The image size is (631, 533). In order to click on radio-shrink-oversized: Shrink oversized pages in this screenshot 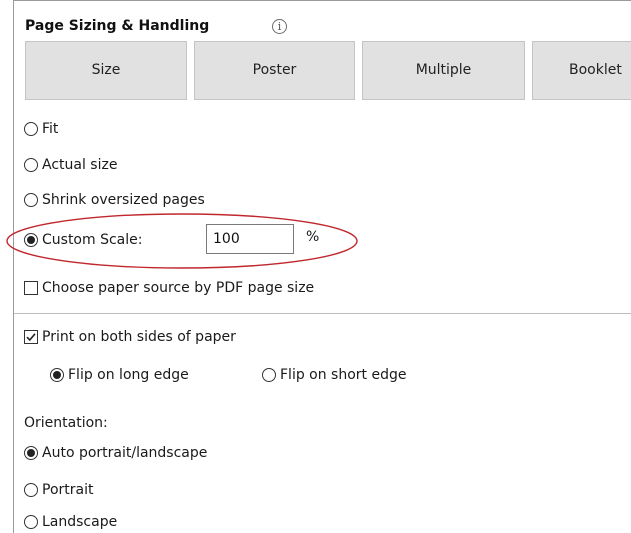, I will do `click(144, 200)`.